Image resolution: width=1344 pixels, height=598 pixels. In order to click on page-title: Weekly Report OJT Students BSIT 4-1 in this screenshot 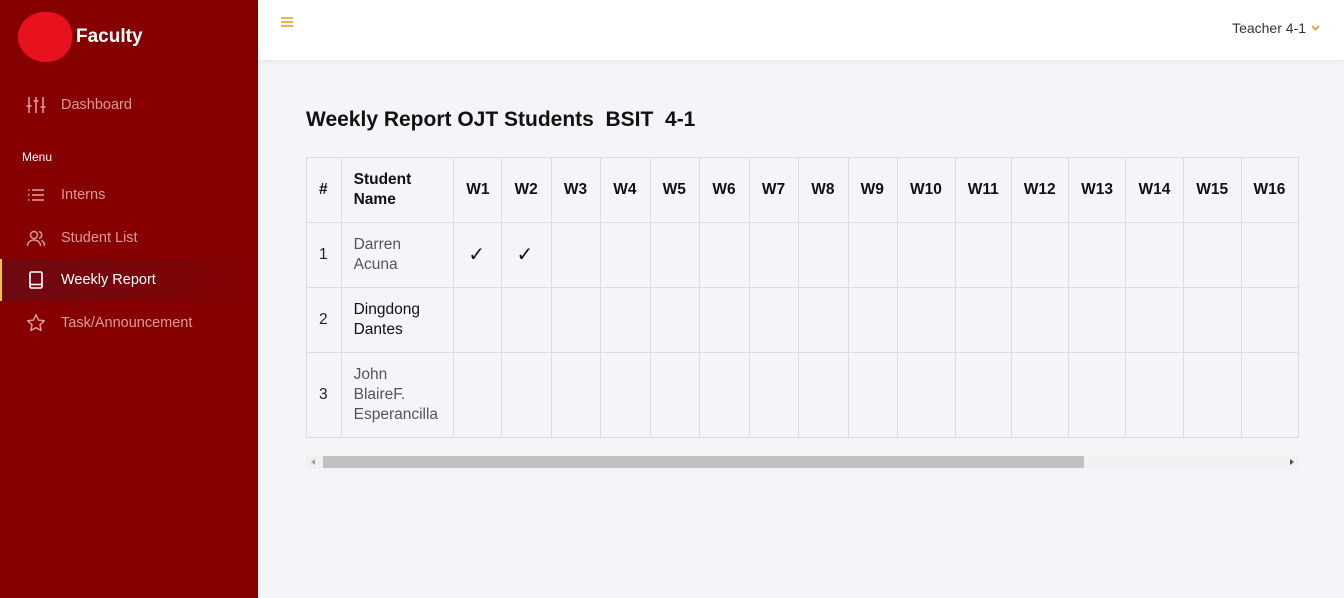, I will do `click(501, 119)`.